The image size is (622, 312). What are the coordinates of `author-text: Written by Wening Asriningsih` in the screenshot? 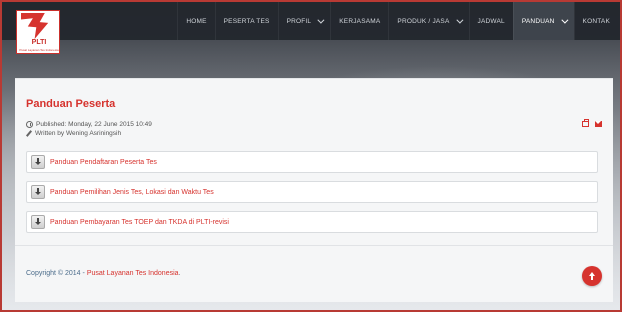 It's located at (78, 133).